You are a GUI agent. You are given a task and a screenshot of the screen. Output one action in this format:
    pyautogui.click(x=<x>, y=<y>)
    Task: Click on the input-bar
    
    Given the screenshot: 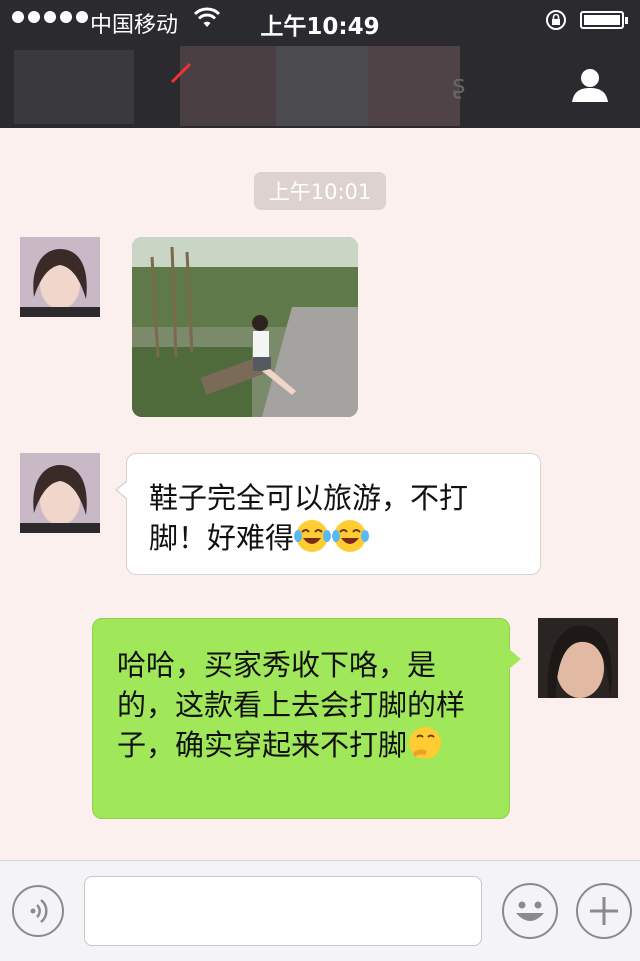 What is the action you would take?
    pyautogui.click(x=320, y=910)
    